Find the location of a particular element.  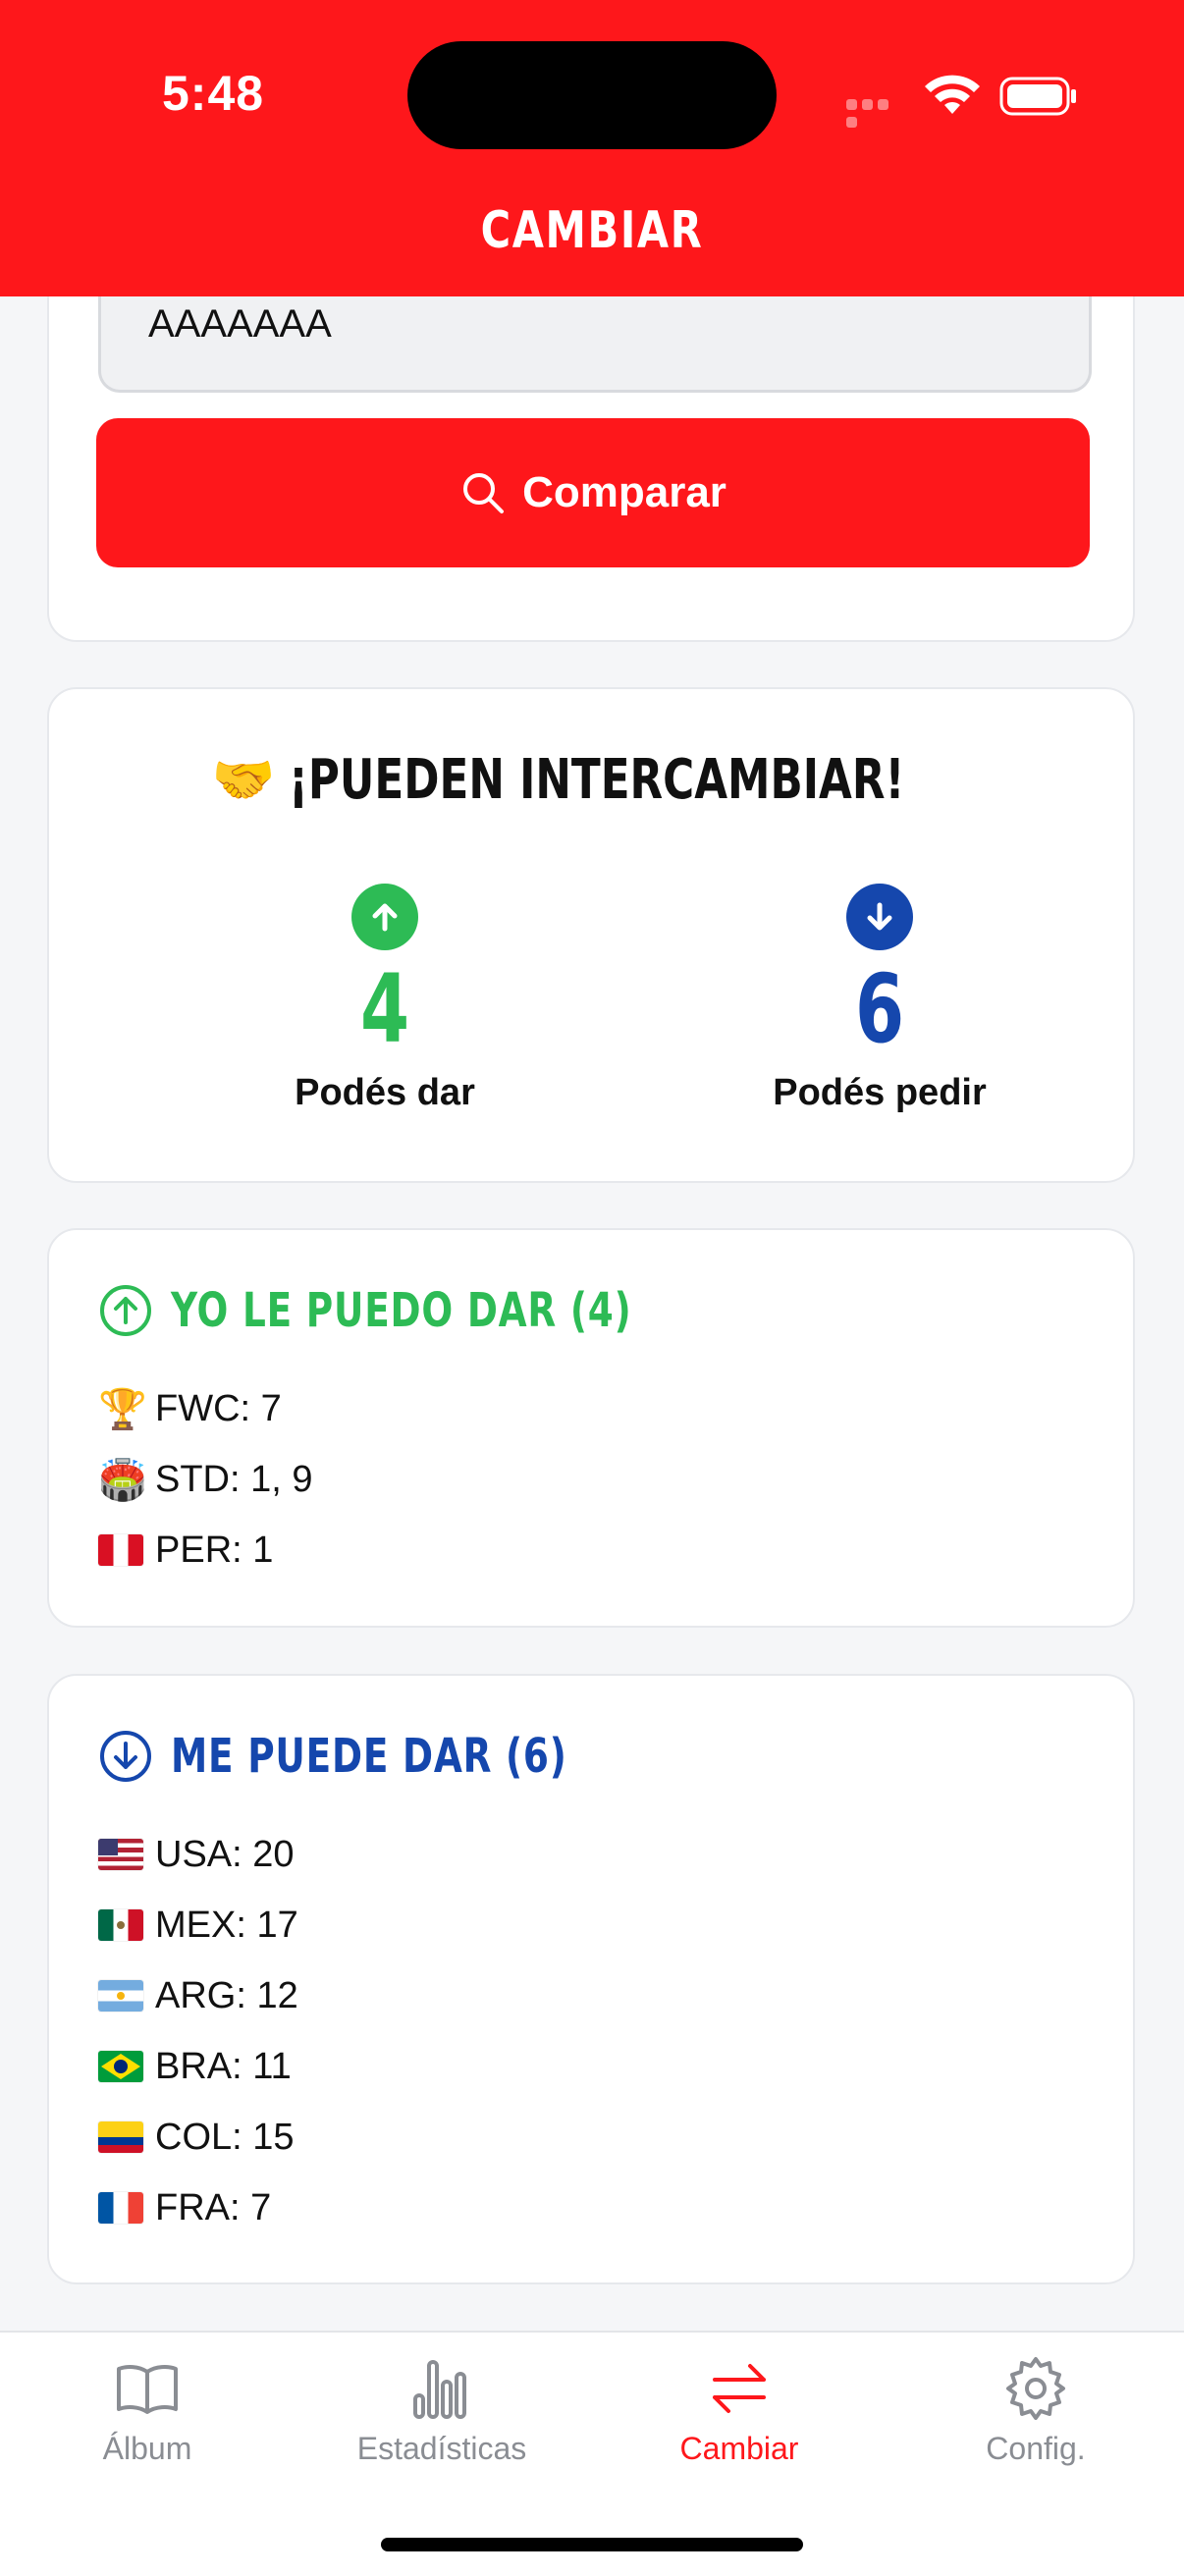

mexico-flag-icon is located at coordinates (120, 1925).